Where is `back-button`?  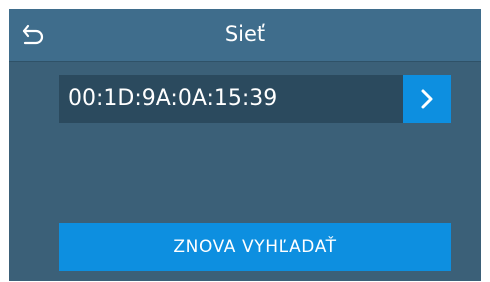
back-button is located at coordinates (34, 35).